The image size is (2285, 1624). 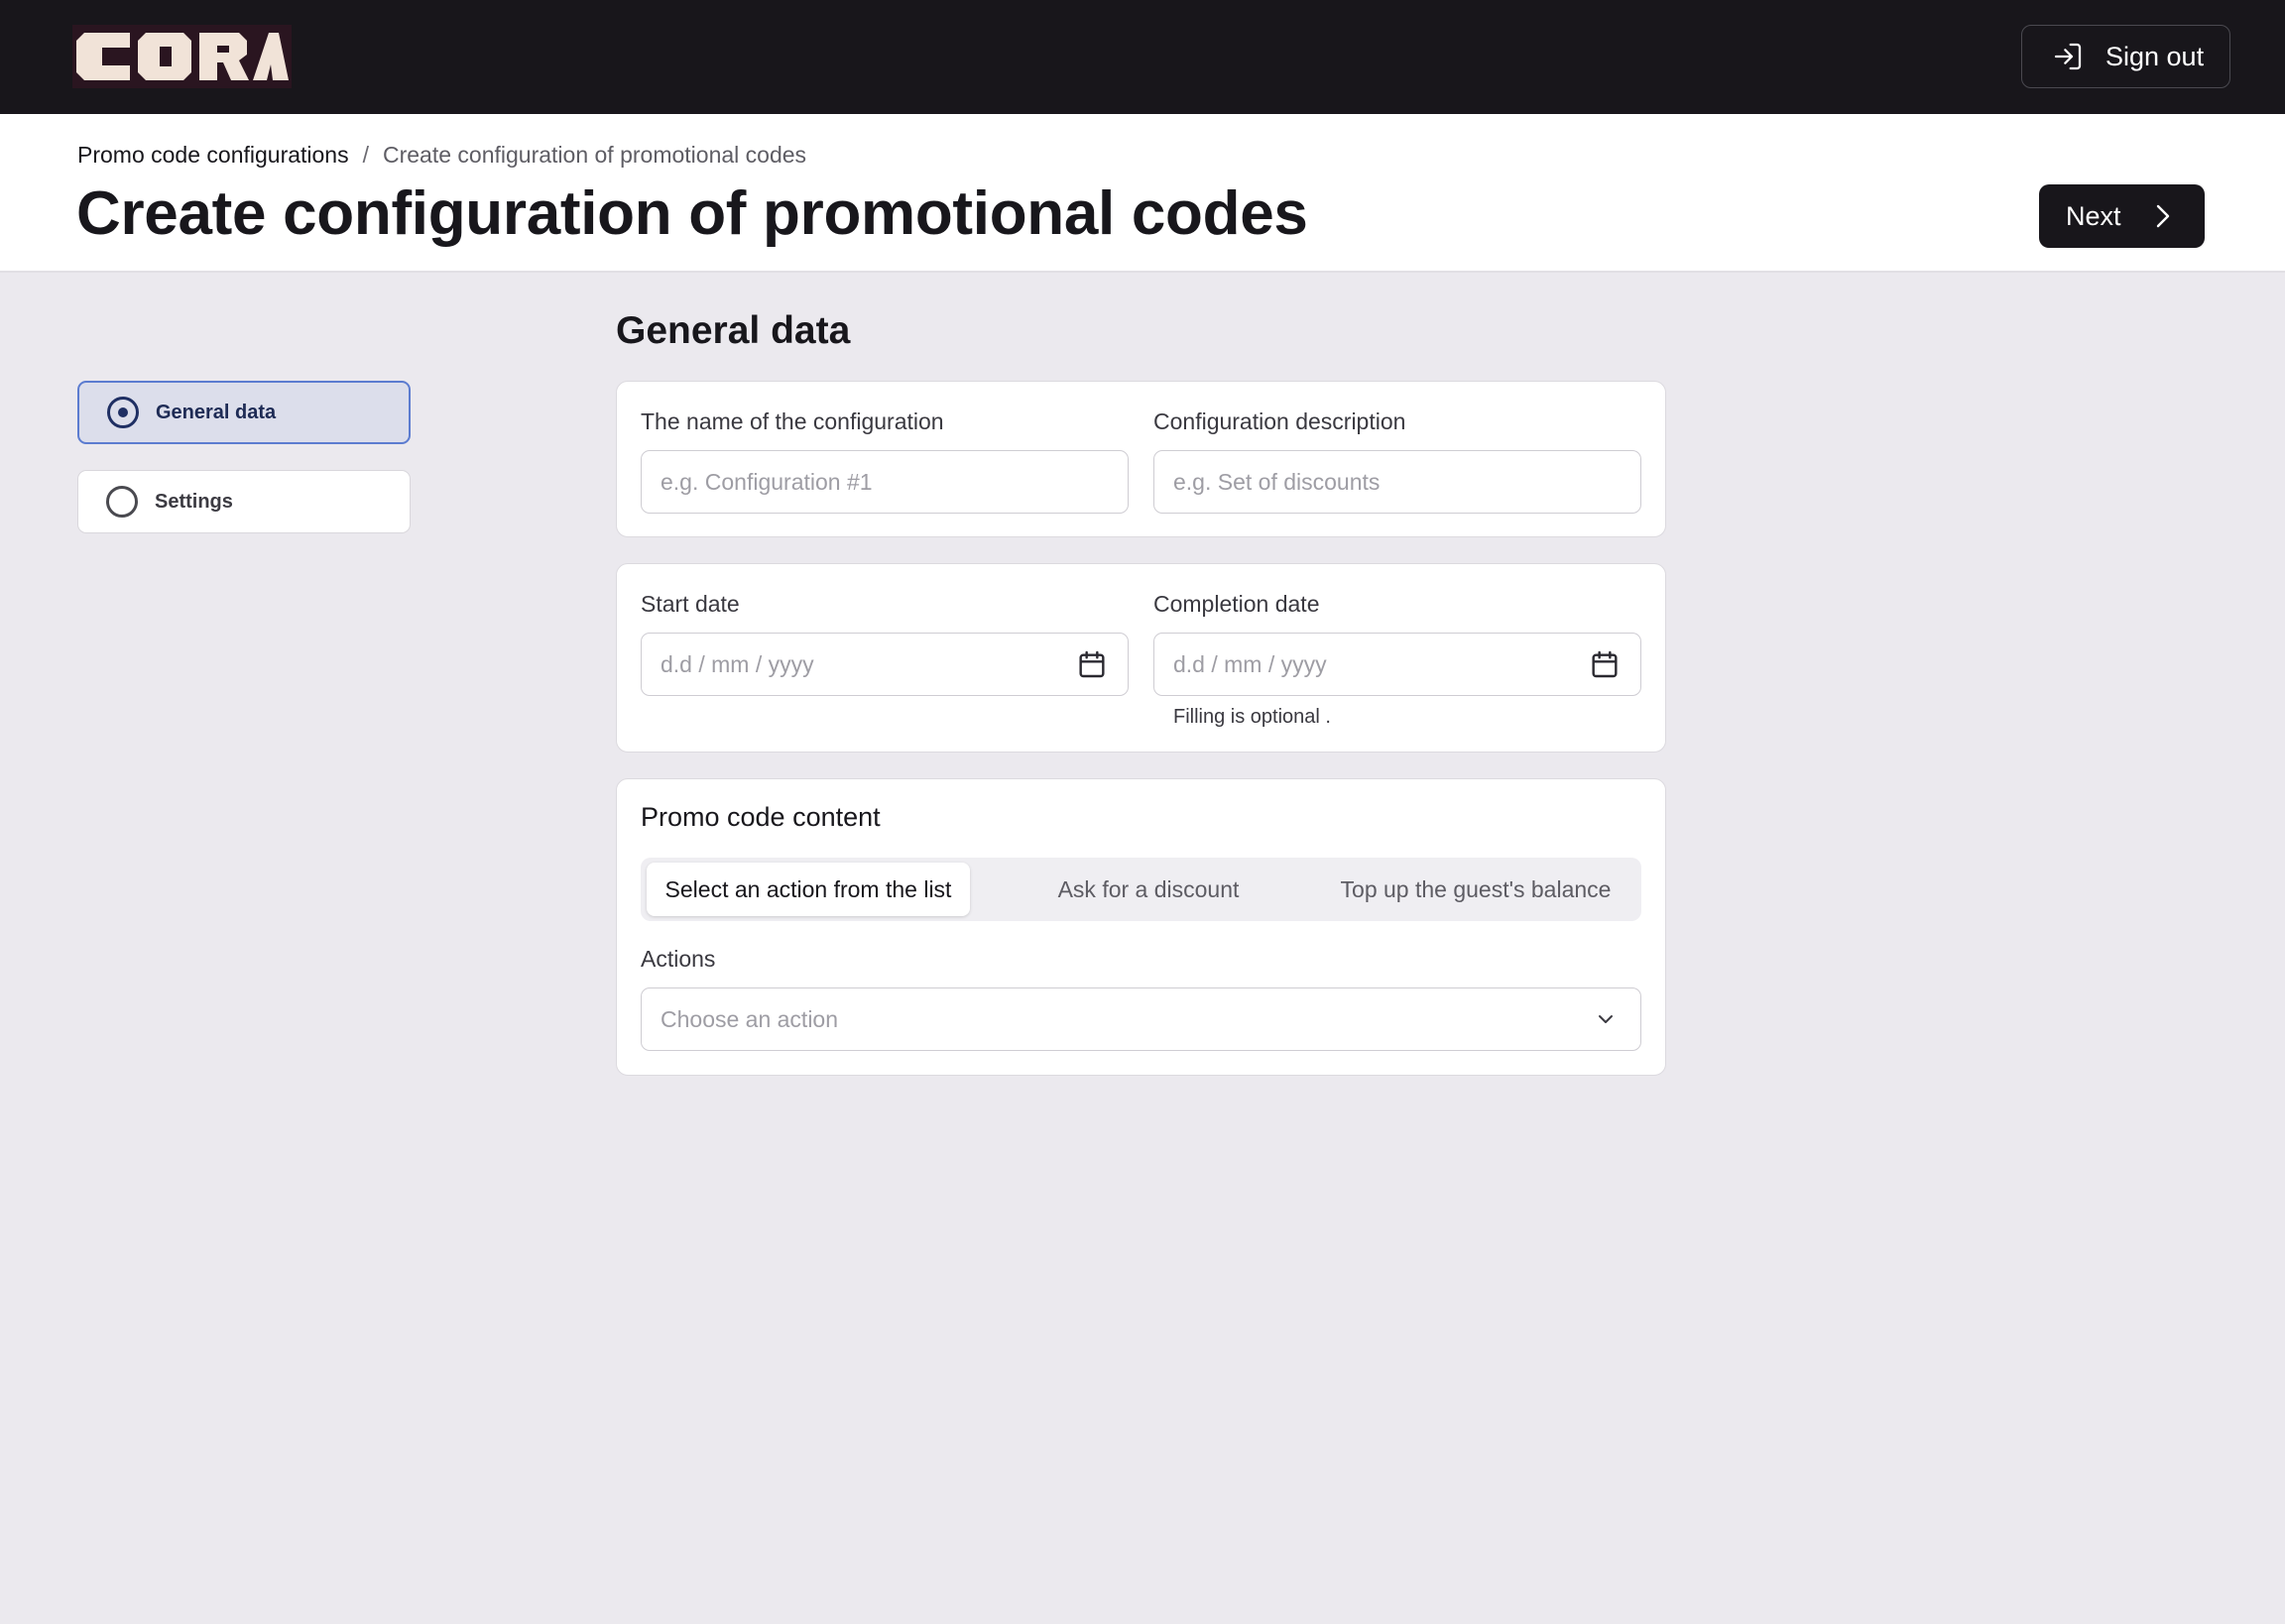 I want to click on tab-top-up-balance: Top up the guest's balance, so click(x=1475, y=889).